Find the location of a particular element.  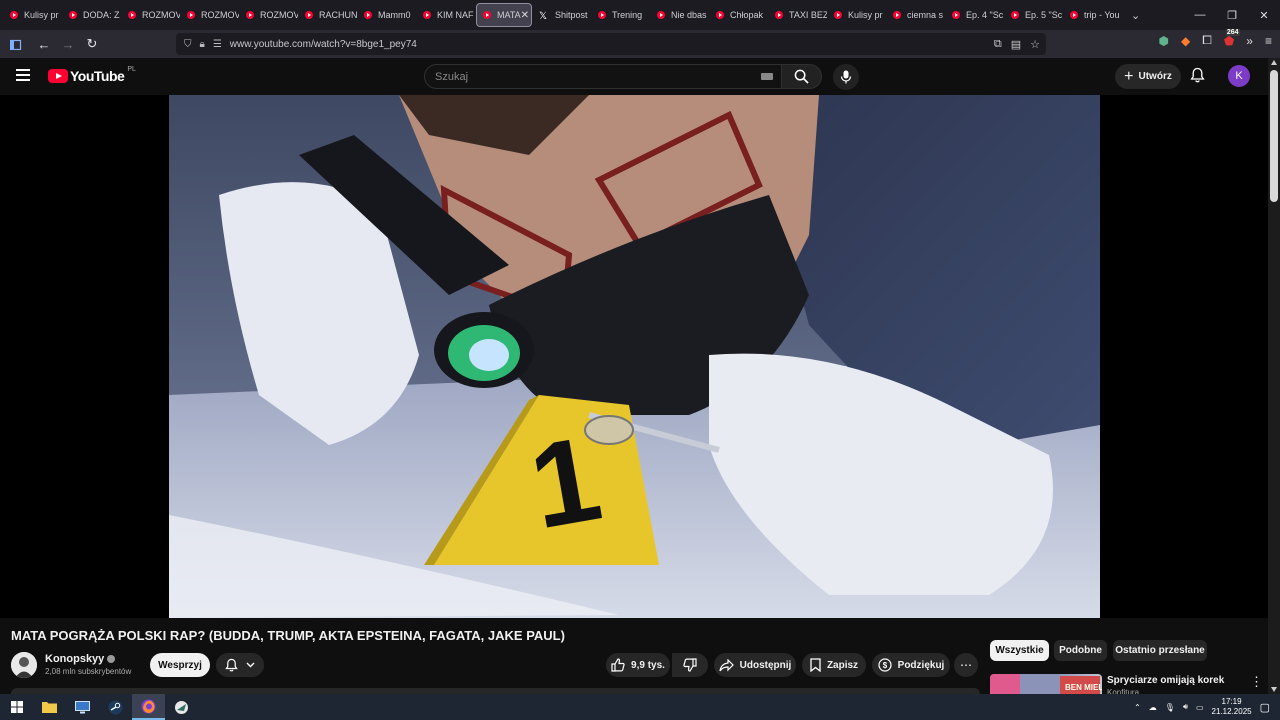

network-icon: ▭ is located at coordinates (1200, 707).